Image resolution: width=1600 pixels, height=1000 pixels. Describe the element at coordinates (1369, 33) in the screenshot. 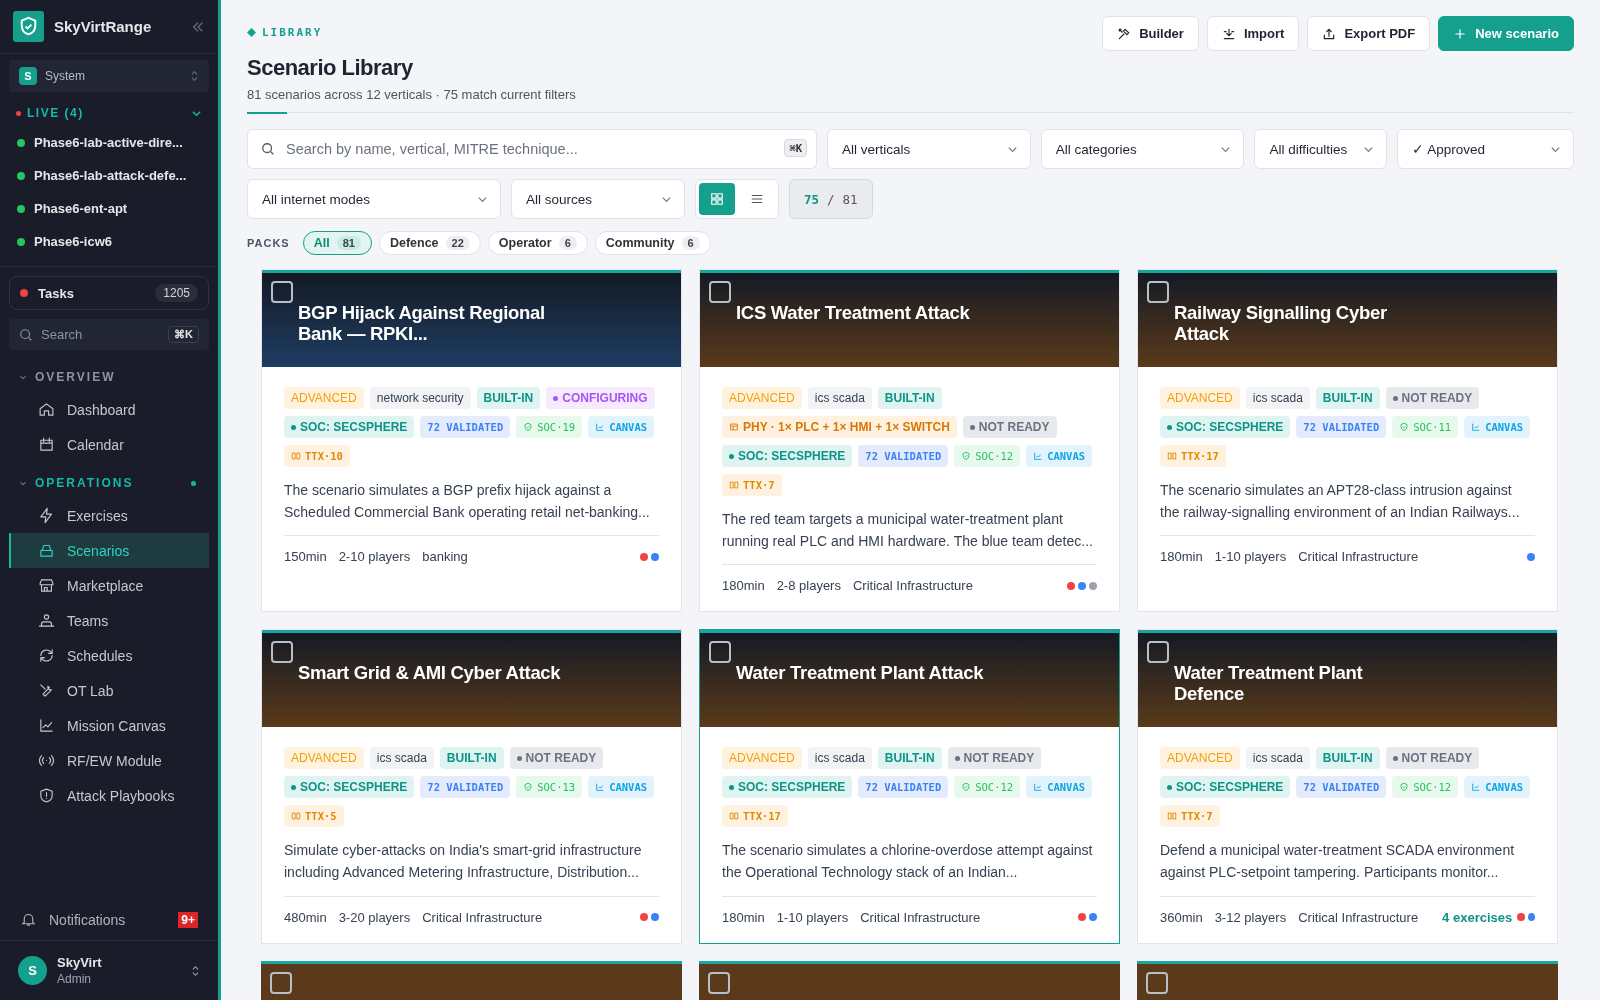

I see `action-button: Export PDF` at that location.